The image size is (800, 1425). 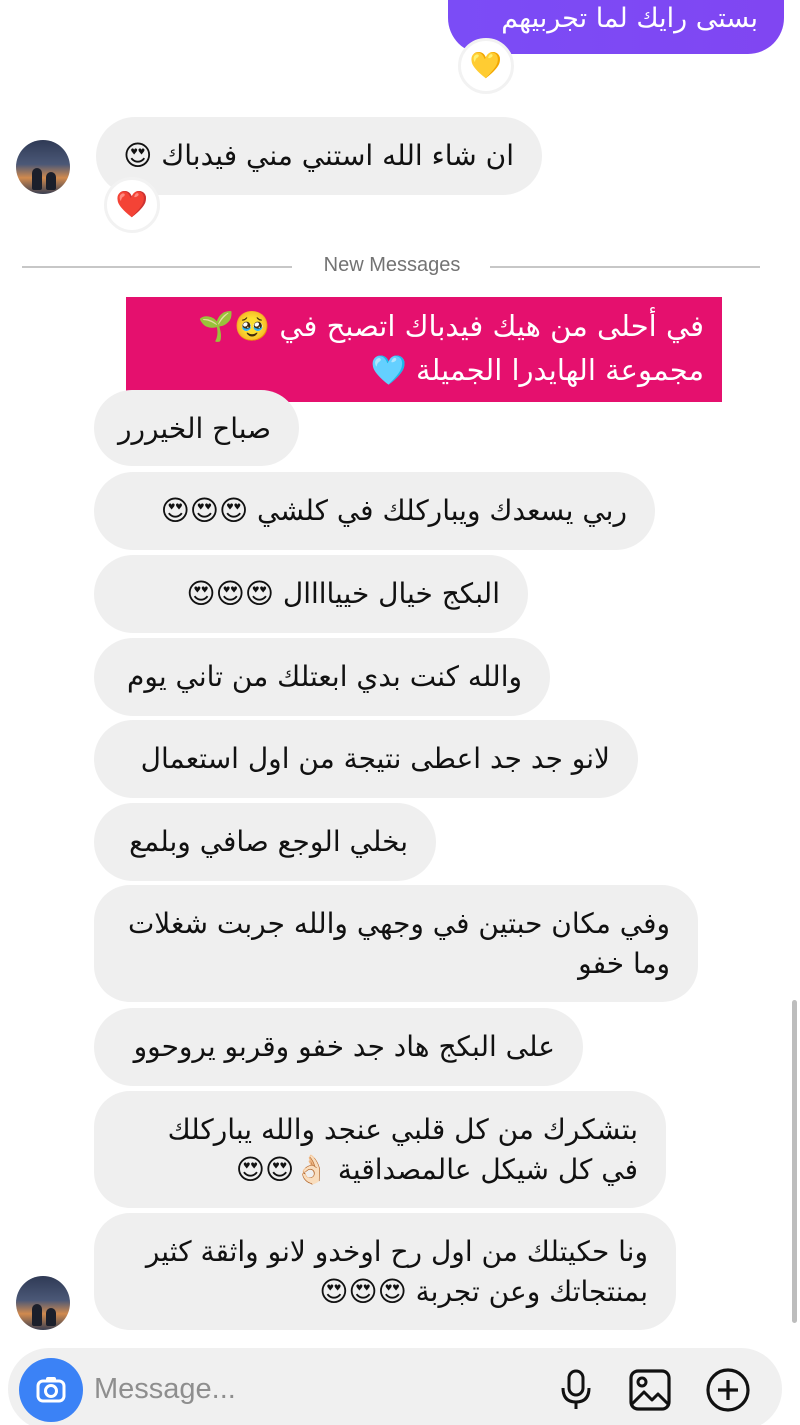 I want to click on incoming-message-bubble: البكج خيال خيياااال 😍😍😍, so click(x=311, y=594).